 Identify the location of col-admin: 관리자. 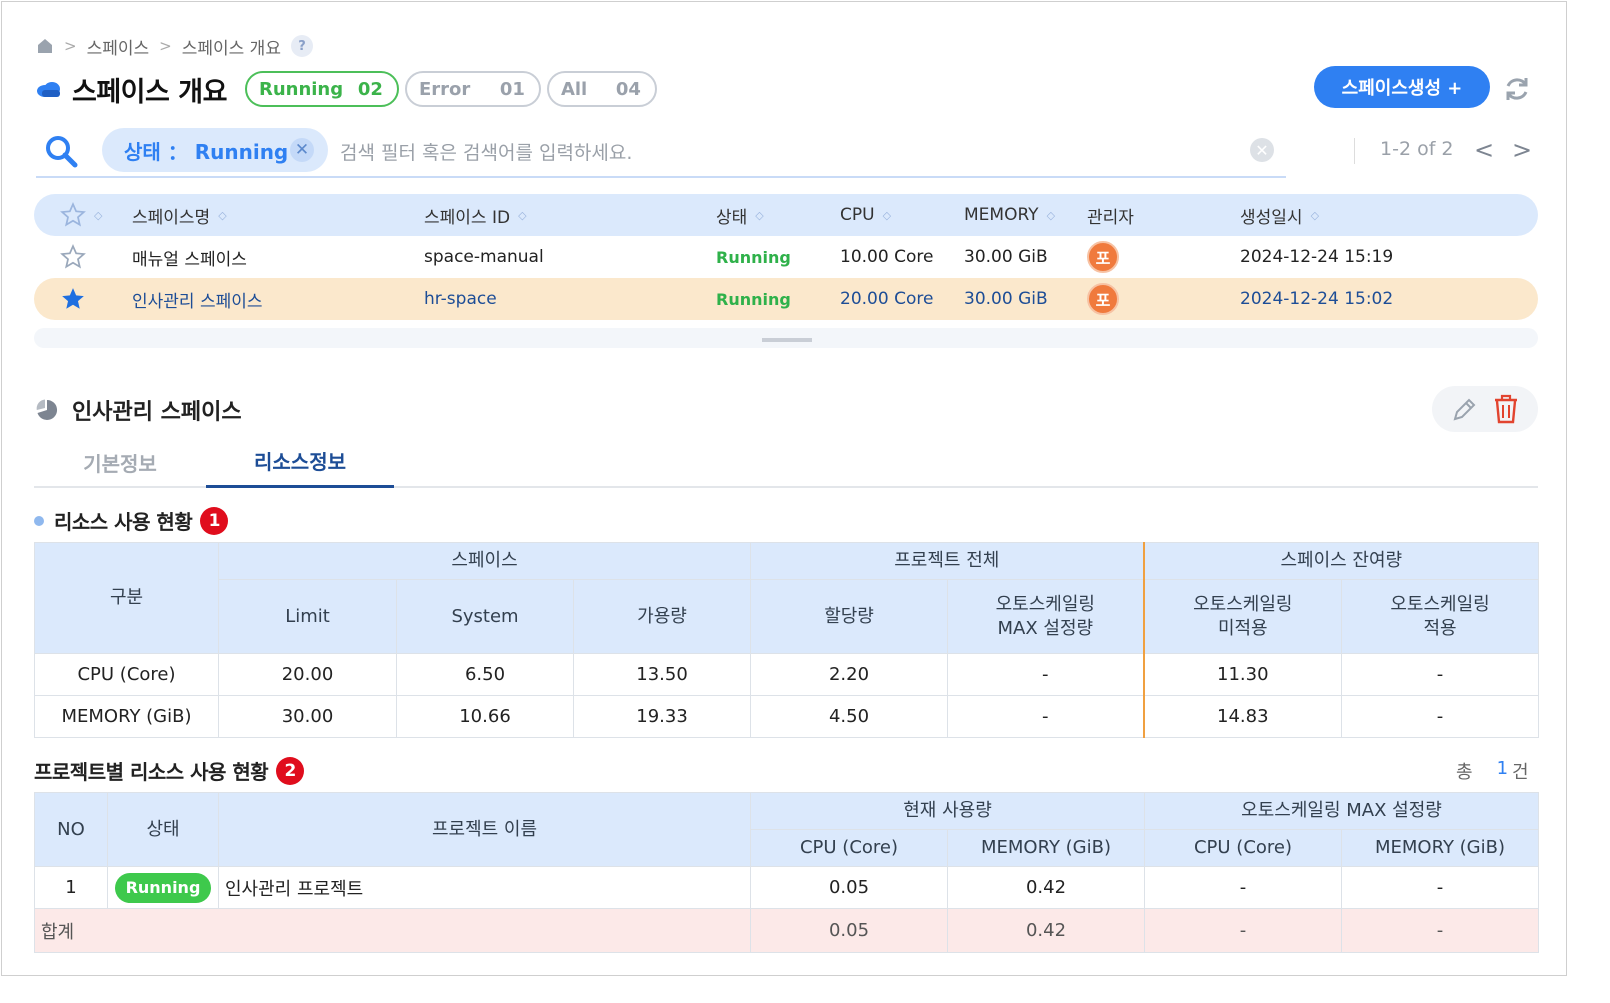
(1110, 215).